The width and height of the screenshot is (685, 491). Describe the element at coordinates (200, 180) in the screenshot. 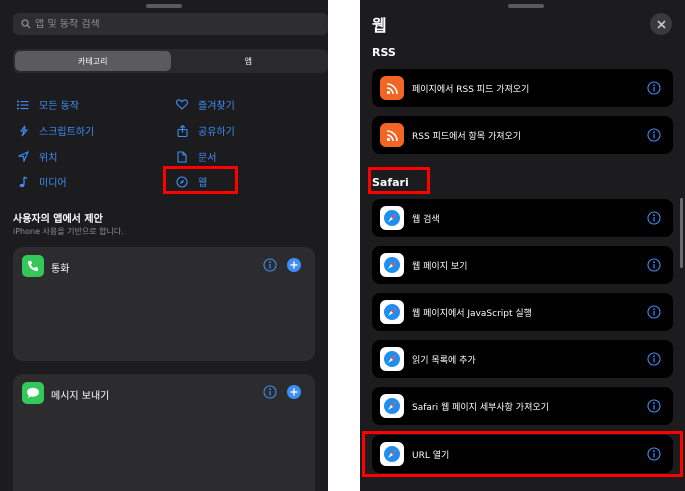

I see `highlight-box-web` at that location.